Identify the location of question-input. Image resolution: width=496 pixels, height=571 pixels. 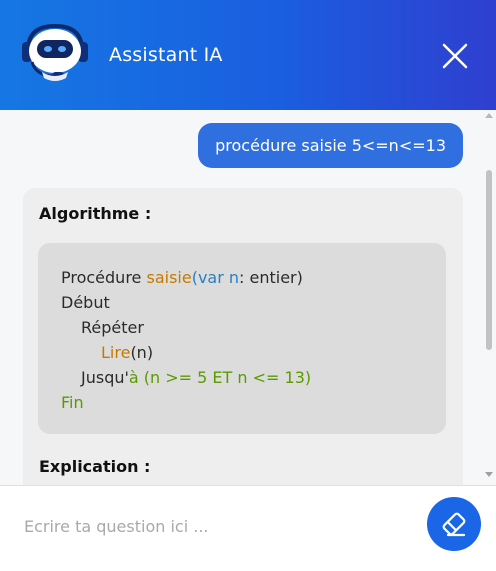
(214, 526).